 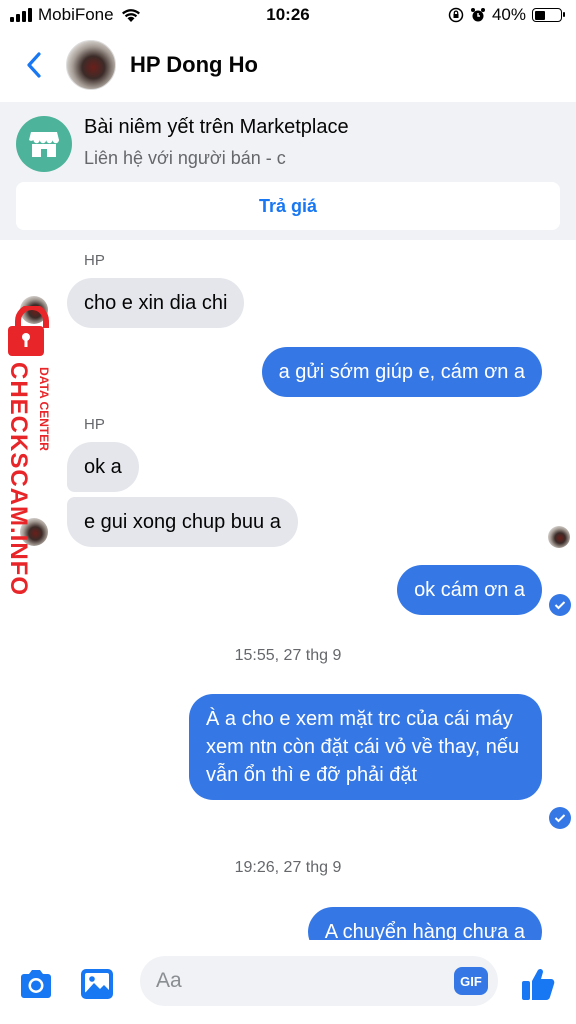 I want to click on message-outgoing: A chuyển hàng chưa a, so click(x=424, y=923).